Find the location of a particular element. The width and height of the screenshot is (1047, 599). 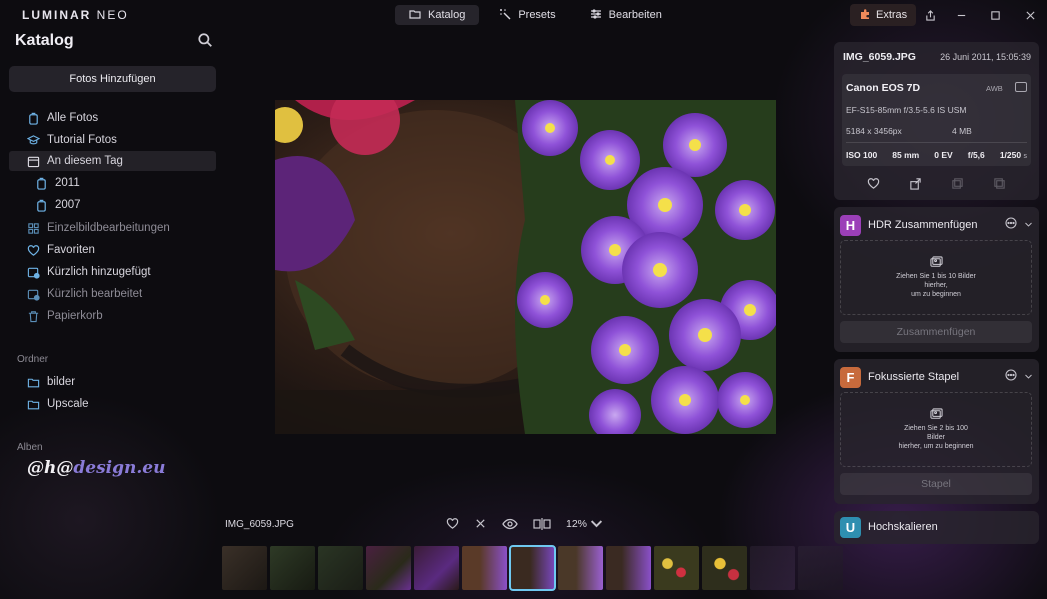

zoom-dropdown: 12% is located at coordinates (584, 523).